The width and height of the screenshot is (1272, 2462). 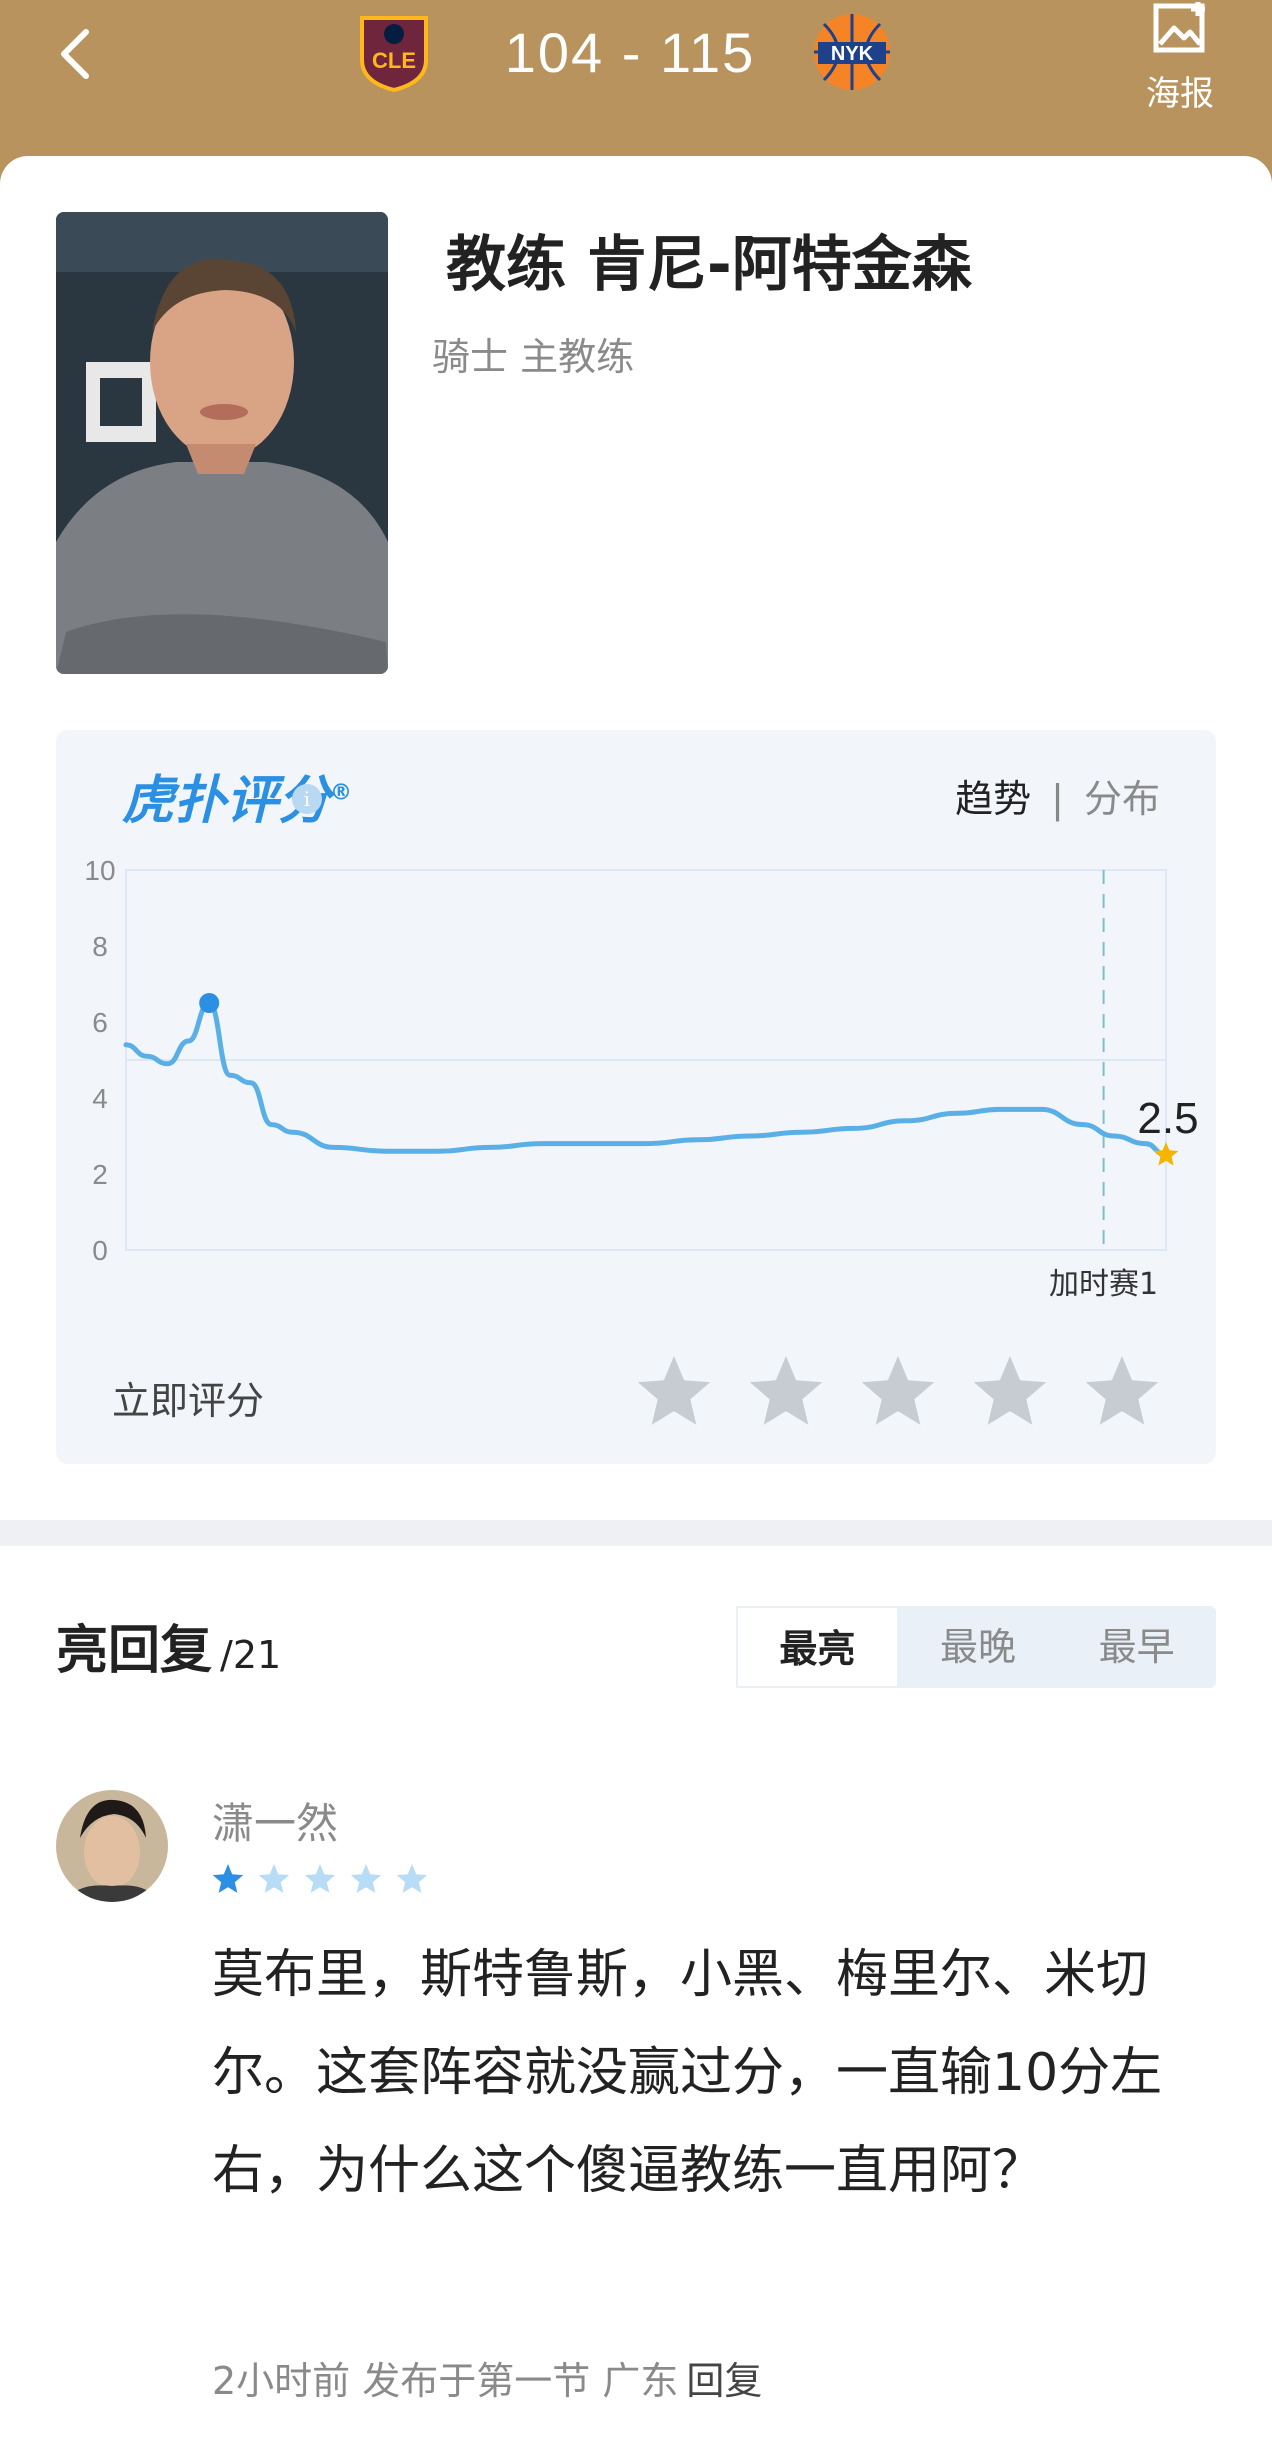 What do you see at coordinates (817, 1647) in the screenshot?
I see `sort-tab-brightest: 最亮` at bounding box center [817, 1647].